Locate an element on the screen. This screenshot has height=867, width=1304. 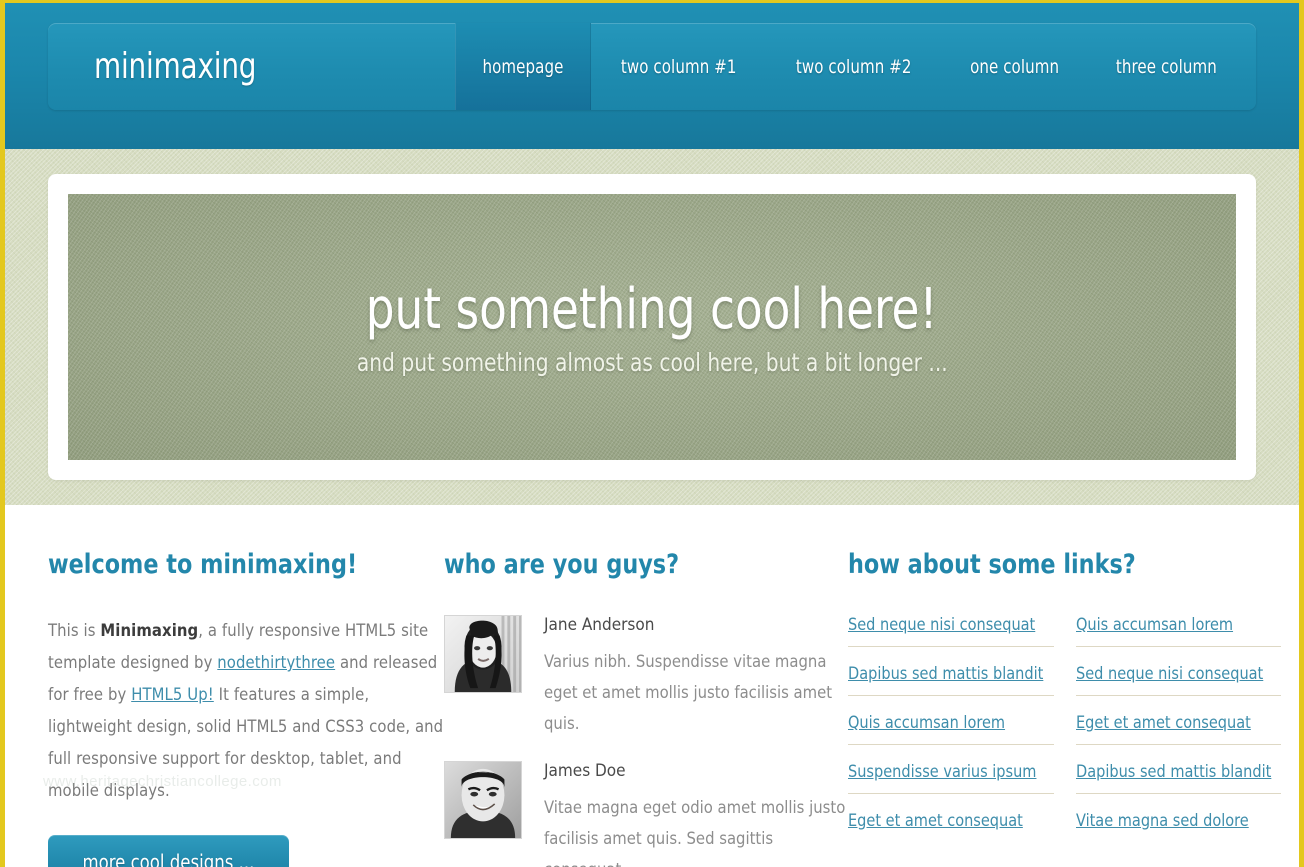
nav-item-two-column-1: two column #1 is located at coordinates (678, 66).